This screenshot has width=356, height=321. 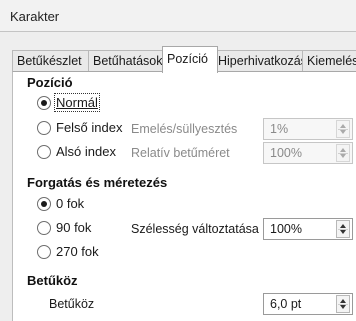 What do you see at coordinates (343, 153) in the screenshot?
I see `relative-size-spin-buttons` at bounding box center [343, 153].